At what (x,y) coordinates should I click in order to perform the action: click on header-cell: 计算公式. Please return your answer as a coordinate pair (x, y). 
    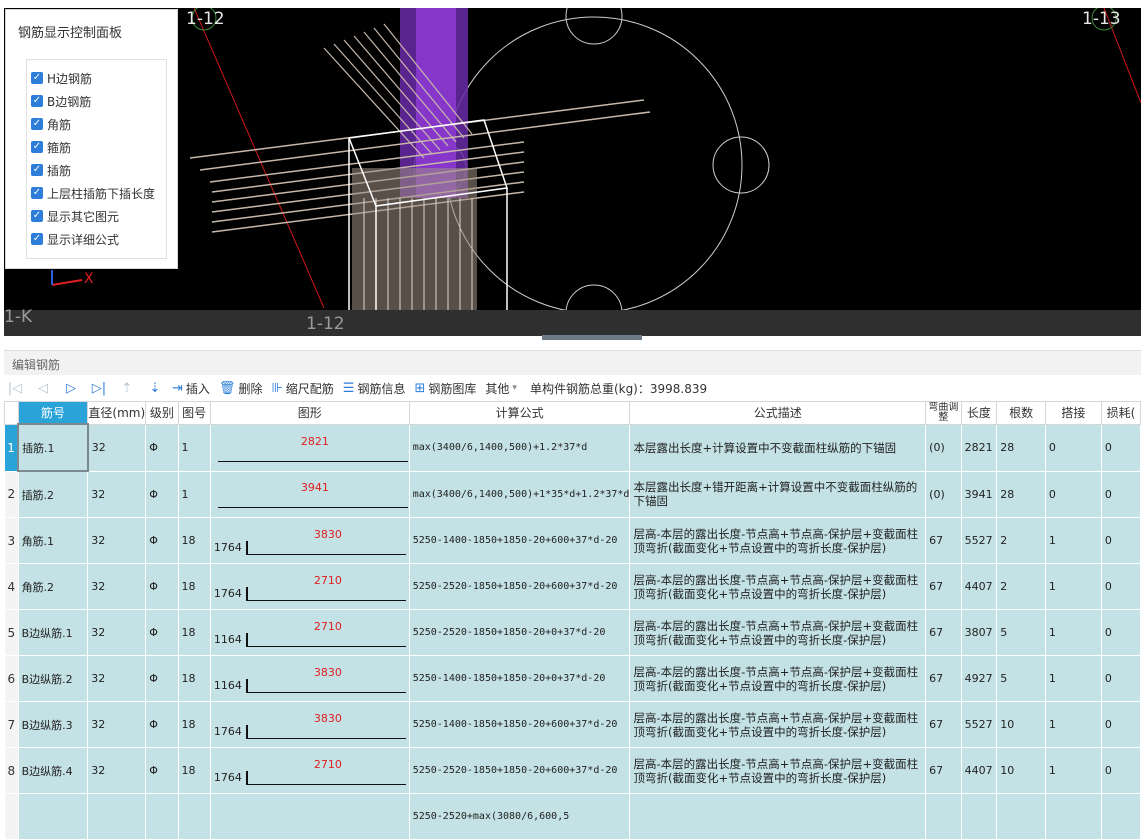
    Looking at the image, I should click on (519, 413).